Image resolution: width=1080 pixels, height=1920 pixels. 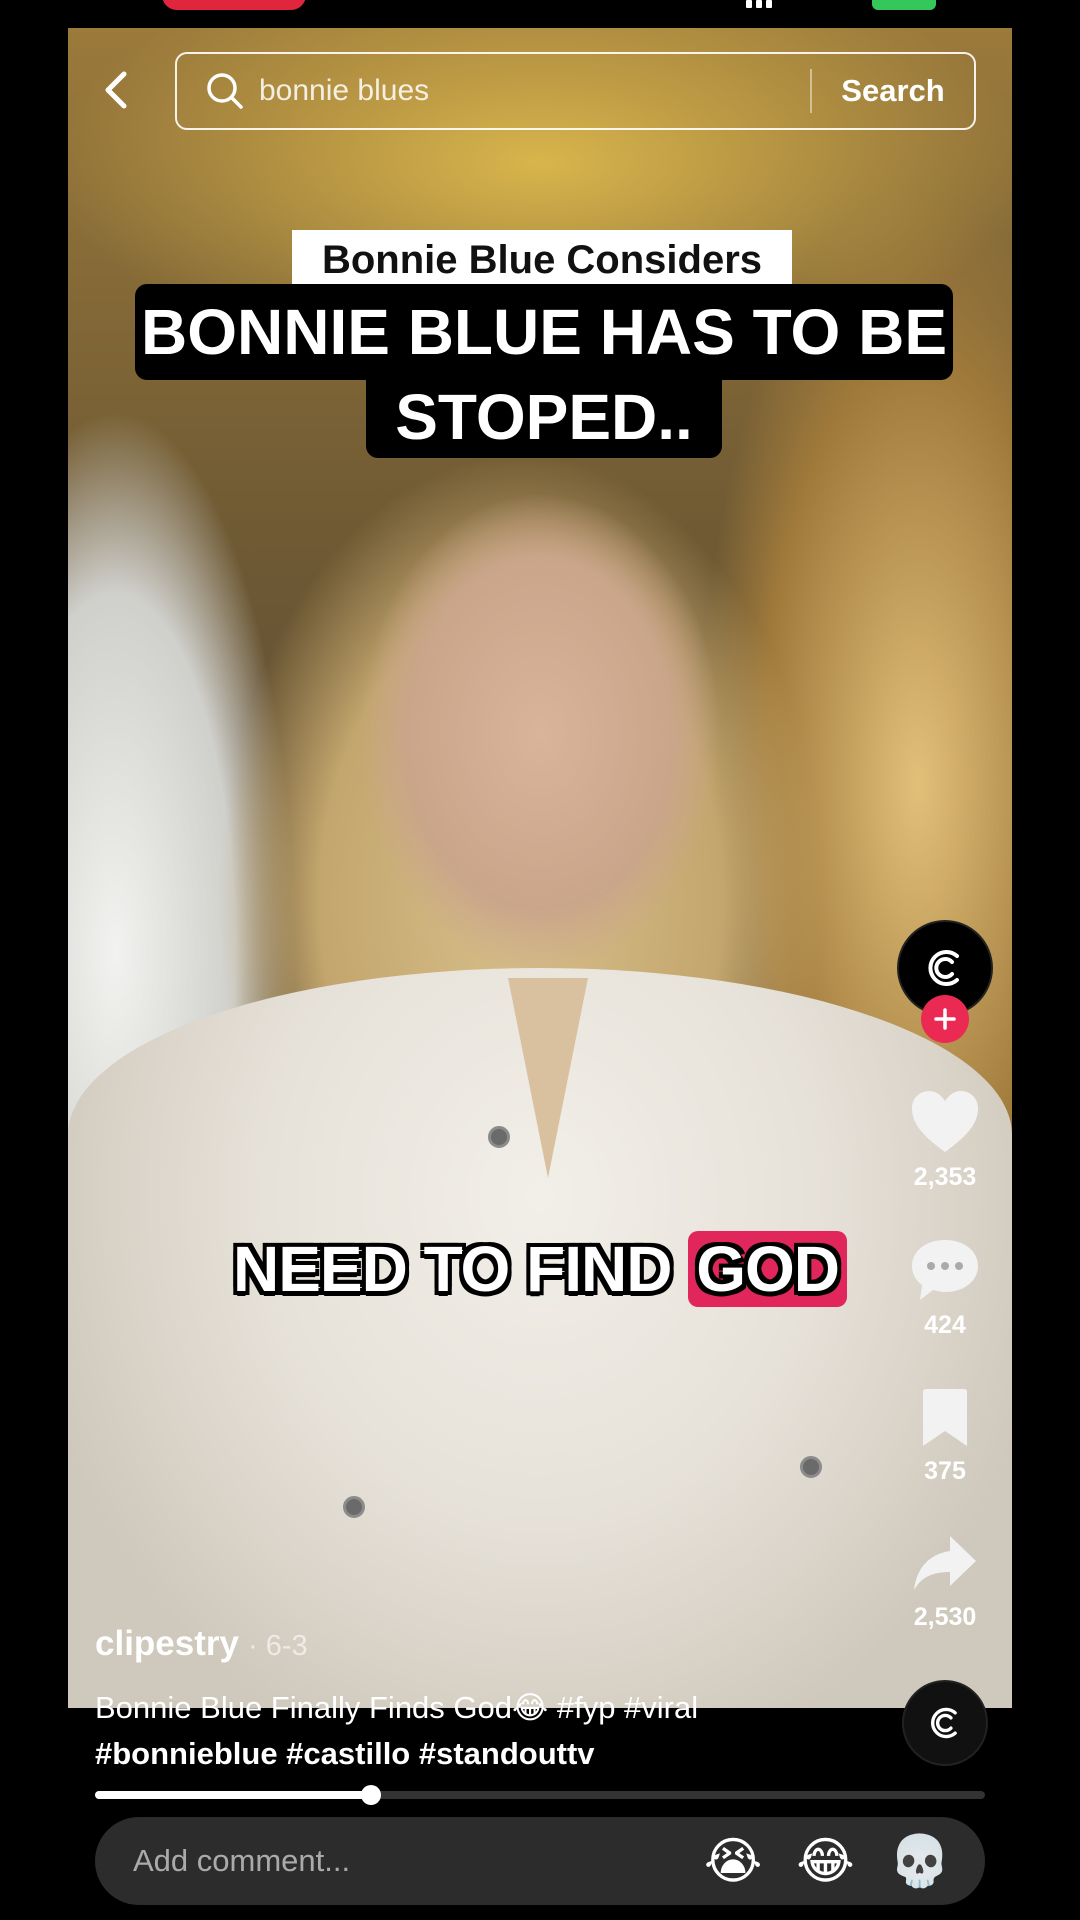 I want to click on comment-bubble-icon, so click(x=945, y=1270).